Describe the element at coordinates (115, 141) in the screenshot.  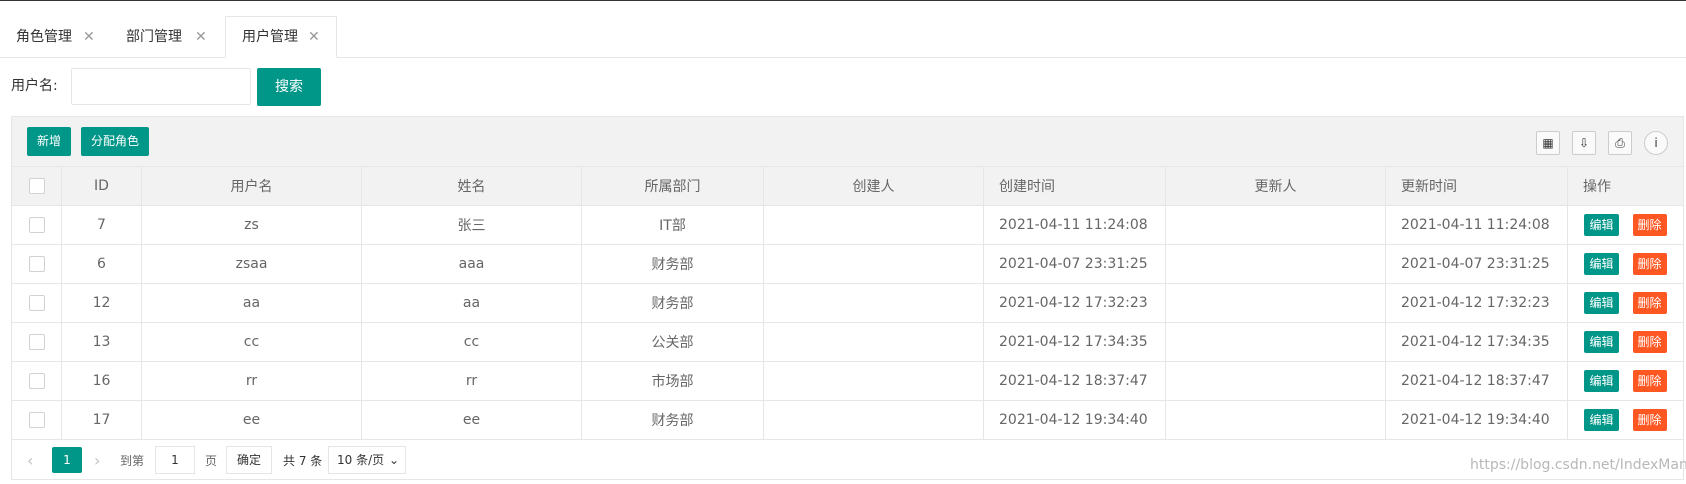
I see `assign-role-button: 分配角色` at that location.